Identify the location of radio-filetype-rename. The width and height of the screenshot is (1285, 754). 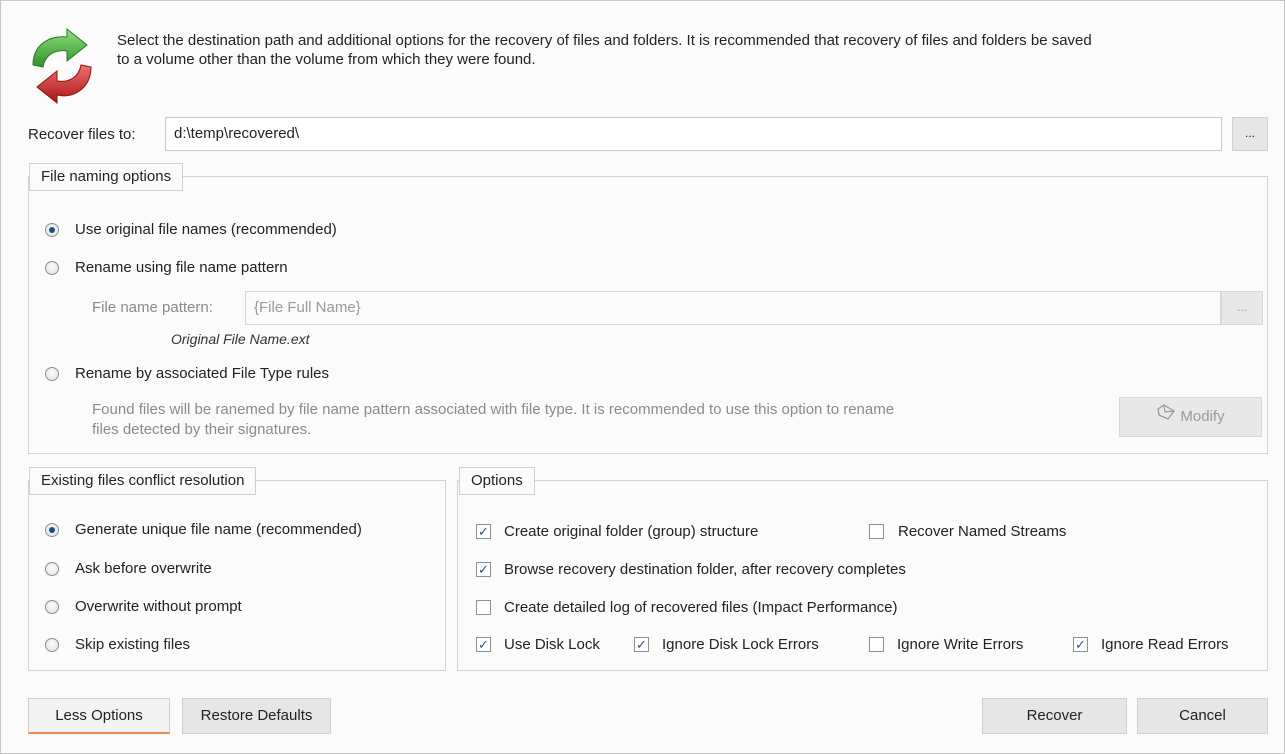
(52, 374).